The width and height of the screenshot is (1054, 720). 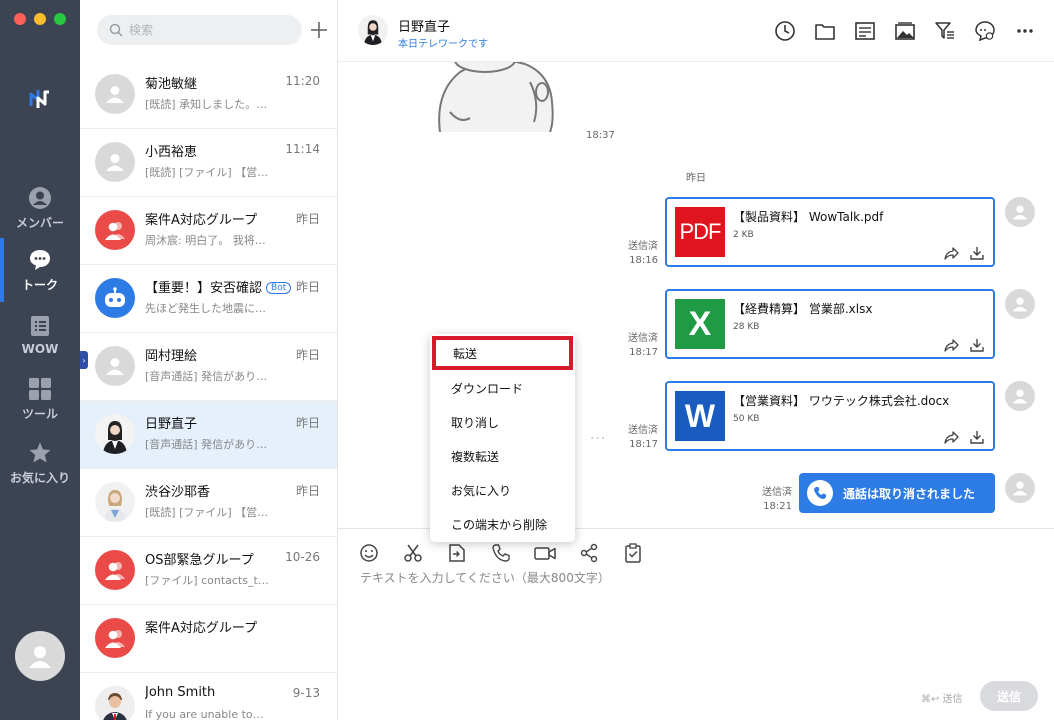 What do you see at coordinates (502, 490) in the screenshot?
I see `menu-item-favorite: お気に入り` at bounding box center [502, 490].